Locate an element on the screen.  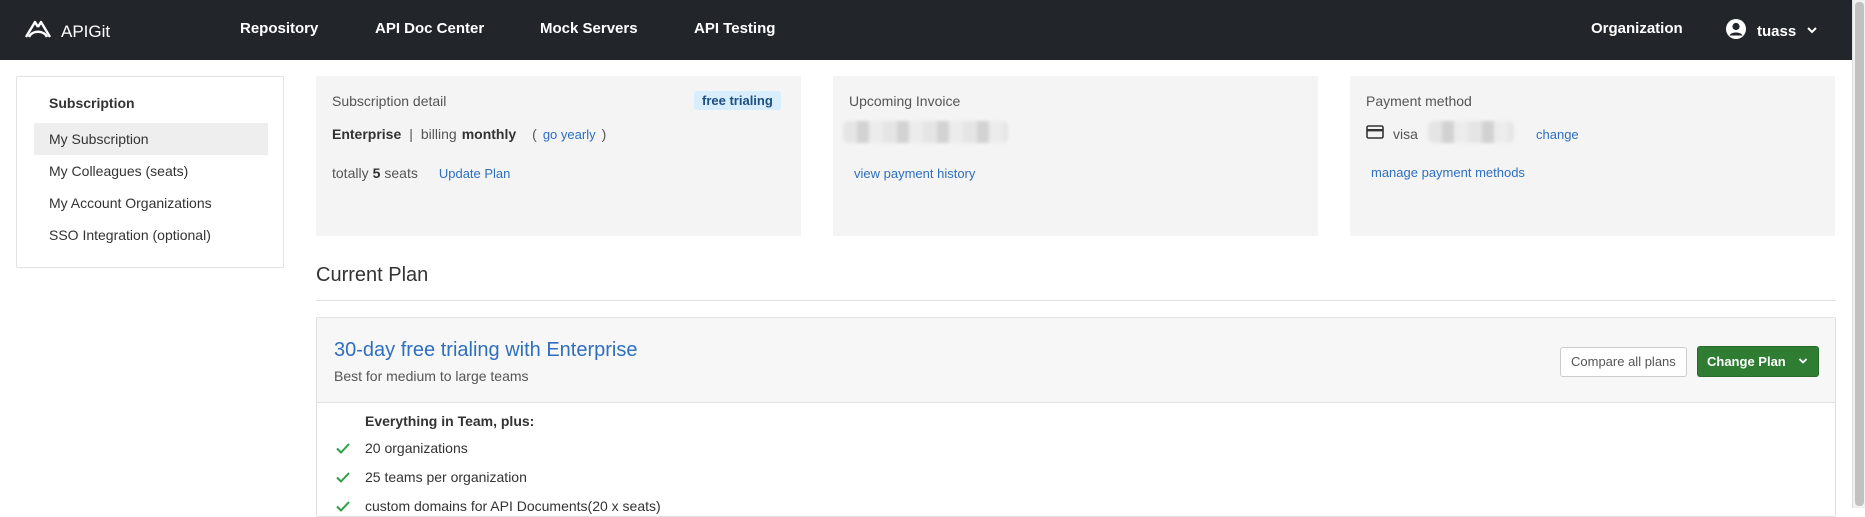
change-line: change is located at coordinates (1557, 134).